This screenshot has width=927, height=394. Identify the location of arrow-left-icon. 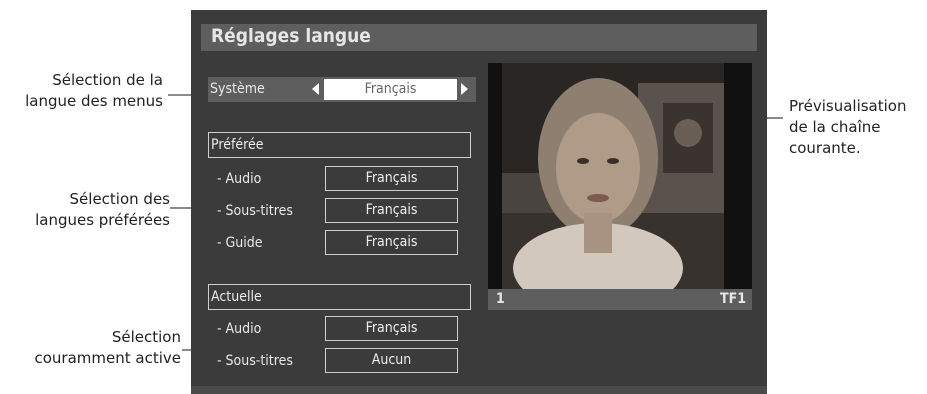
(315, 89).